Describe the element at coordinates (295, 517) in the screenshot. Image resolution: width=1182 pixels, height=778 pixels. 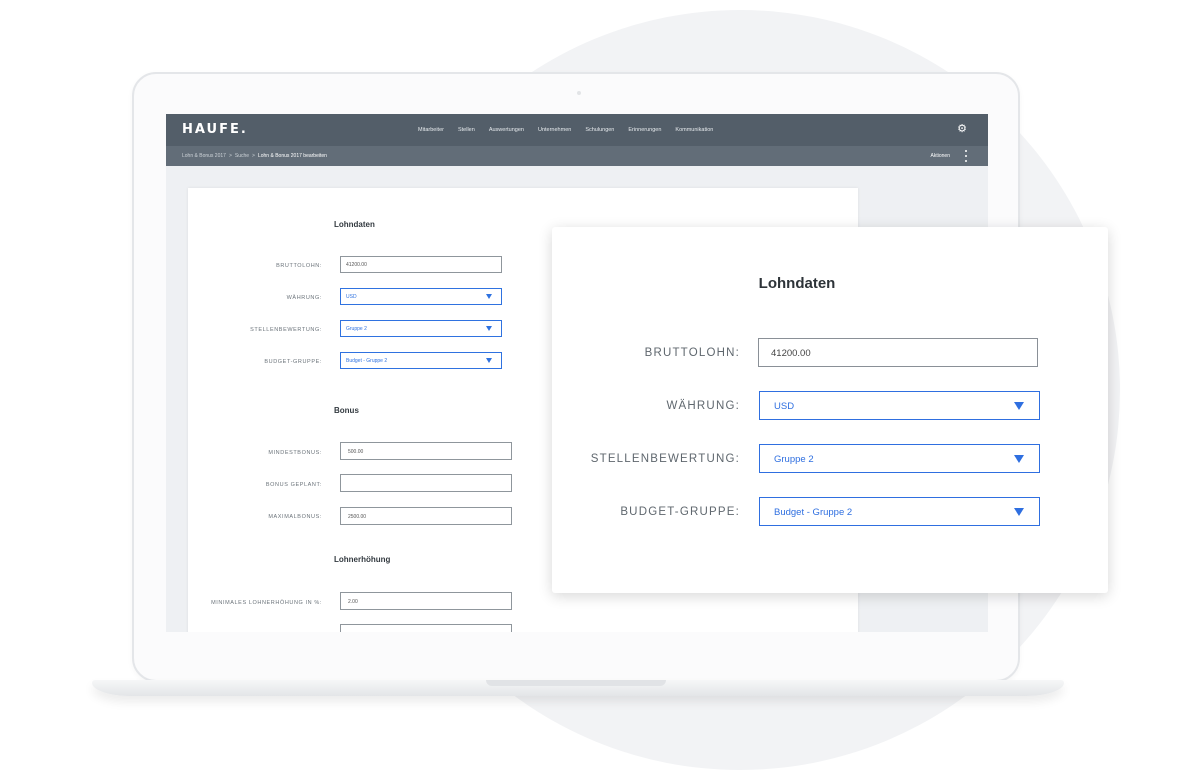
I see `maximalbonus-label: MAXIMALBONUS:` at that location.